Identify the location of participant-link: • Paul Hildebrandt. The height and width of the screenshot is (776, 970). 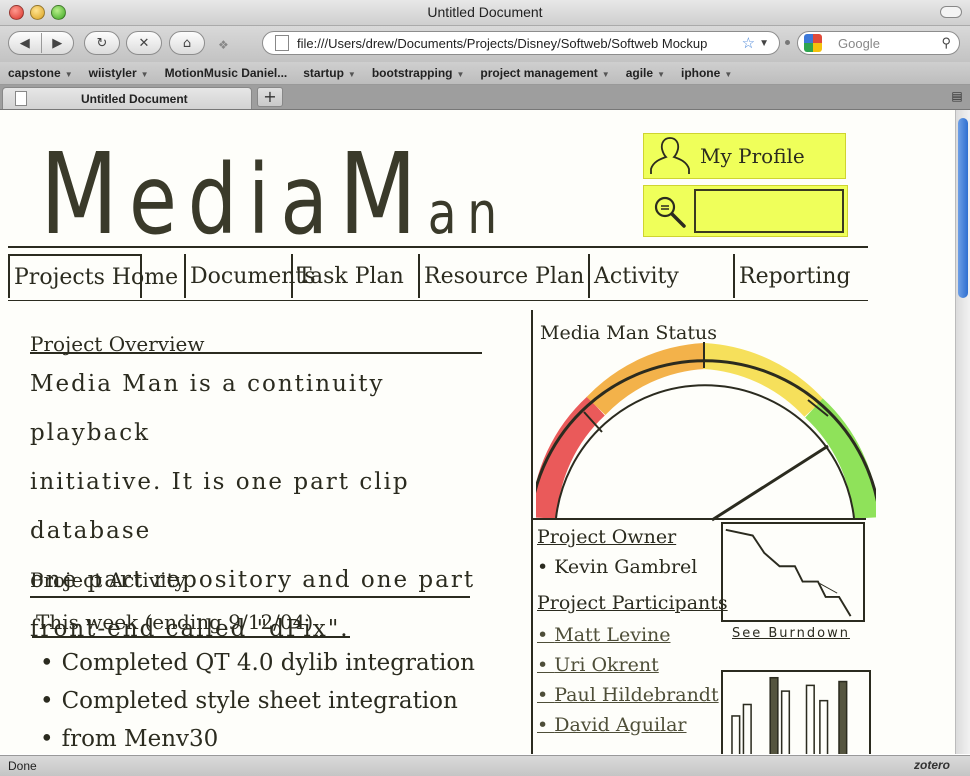
(628, 695).